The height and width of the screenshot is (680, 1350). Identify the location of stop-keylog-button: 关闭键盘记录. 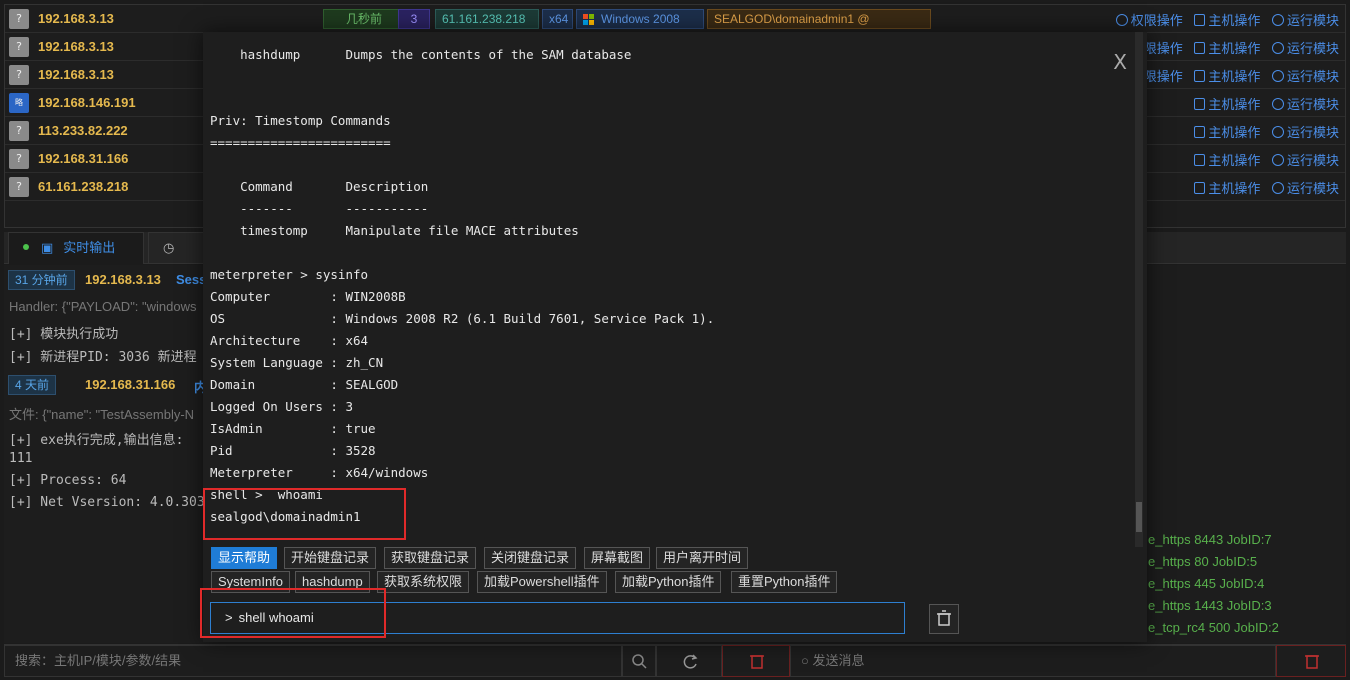
(530, 558).